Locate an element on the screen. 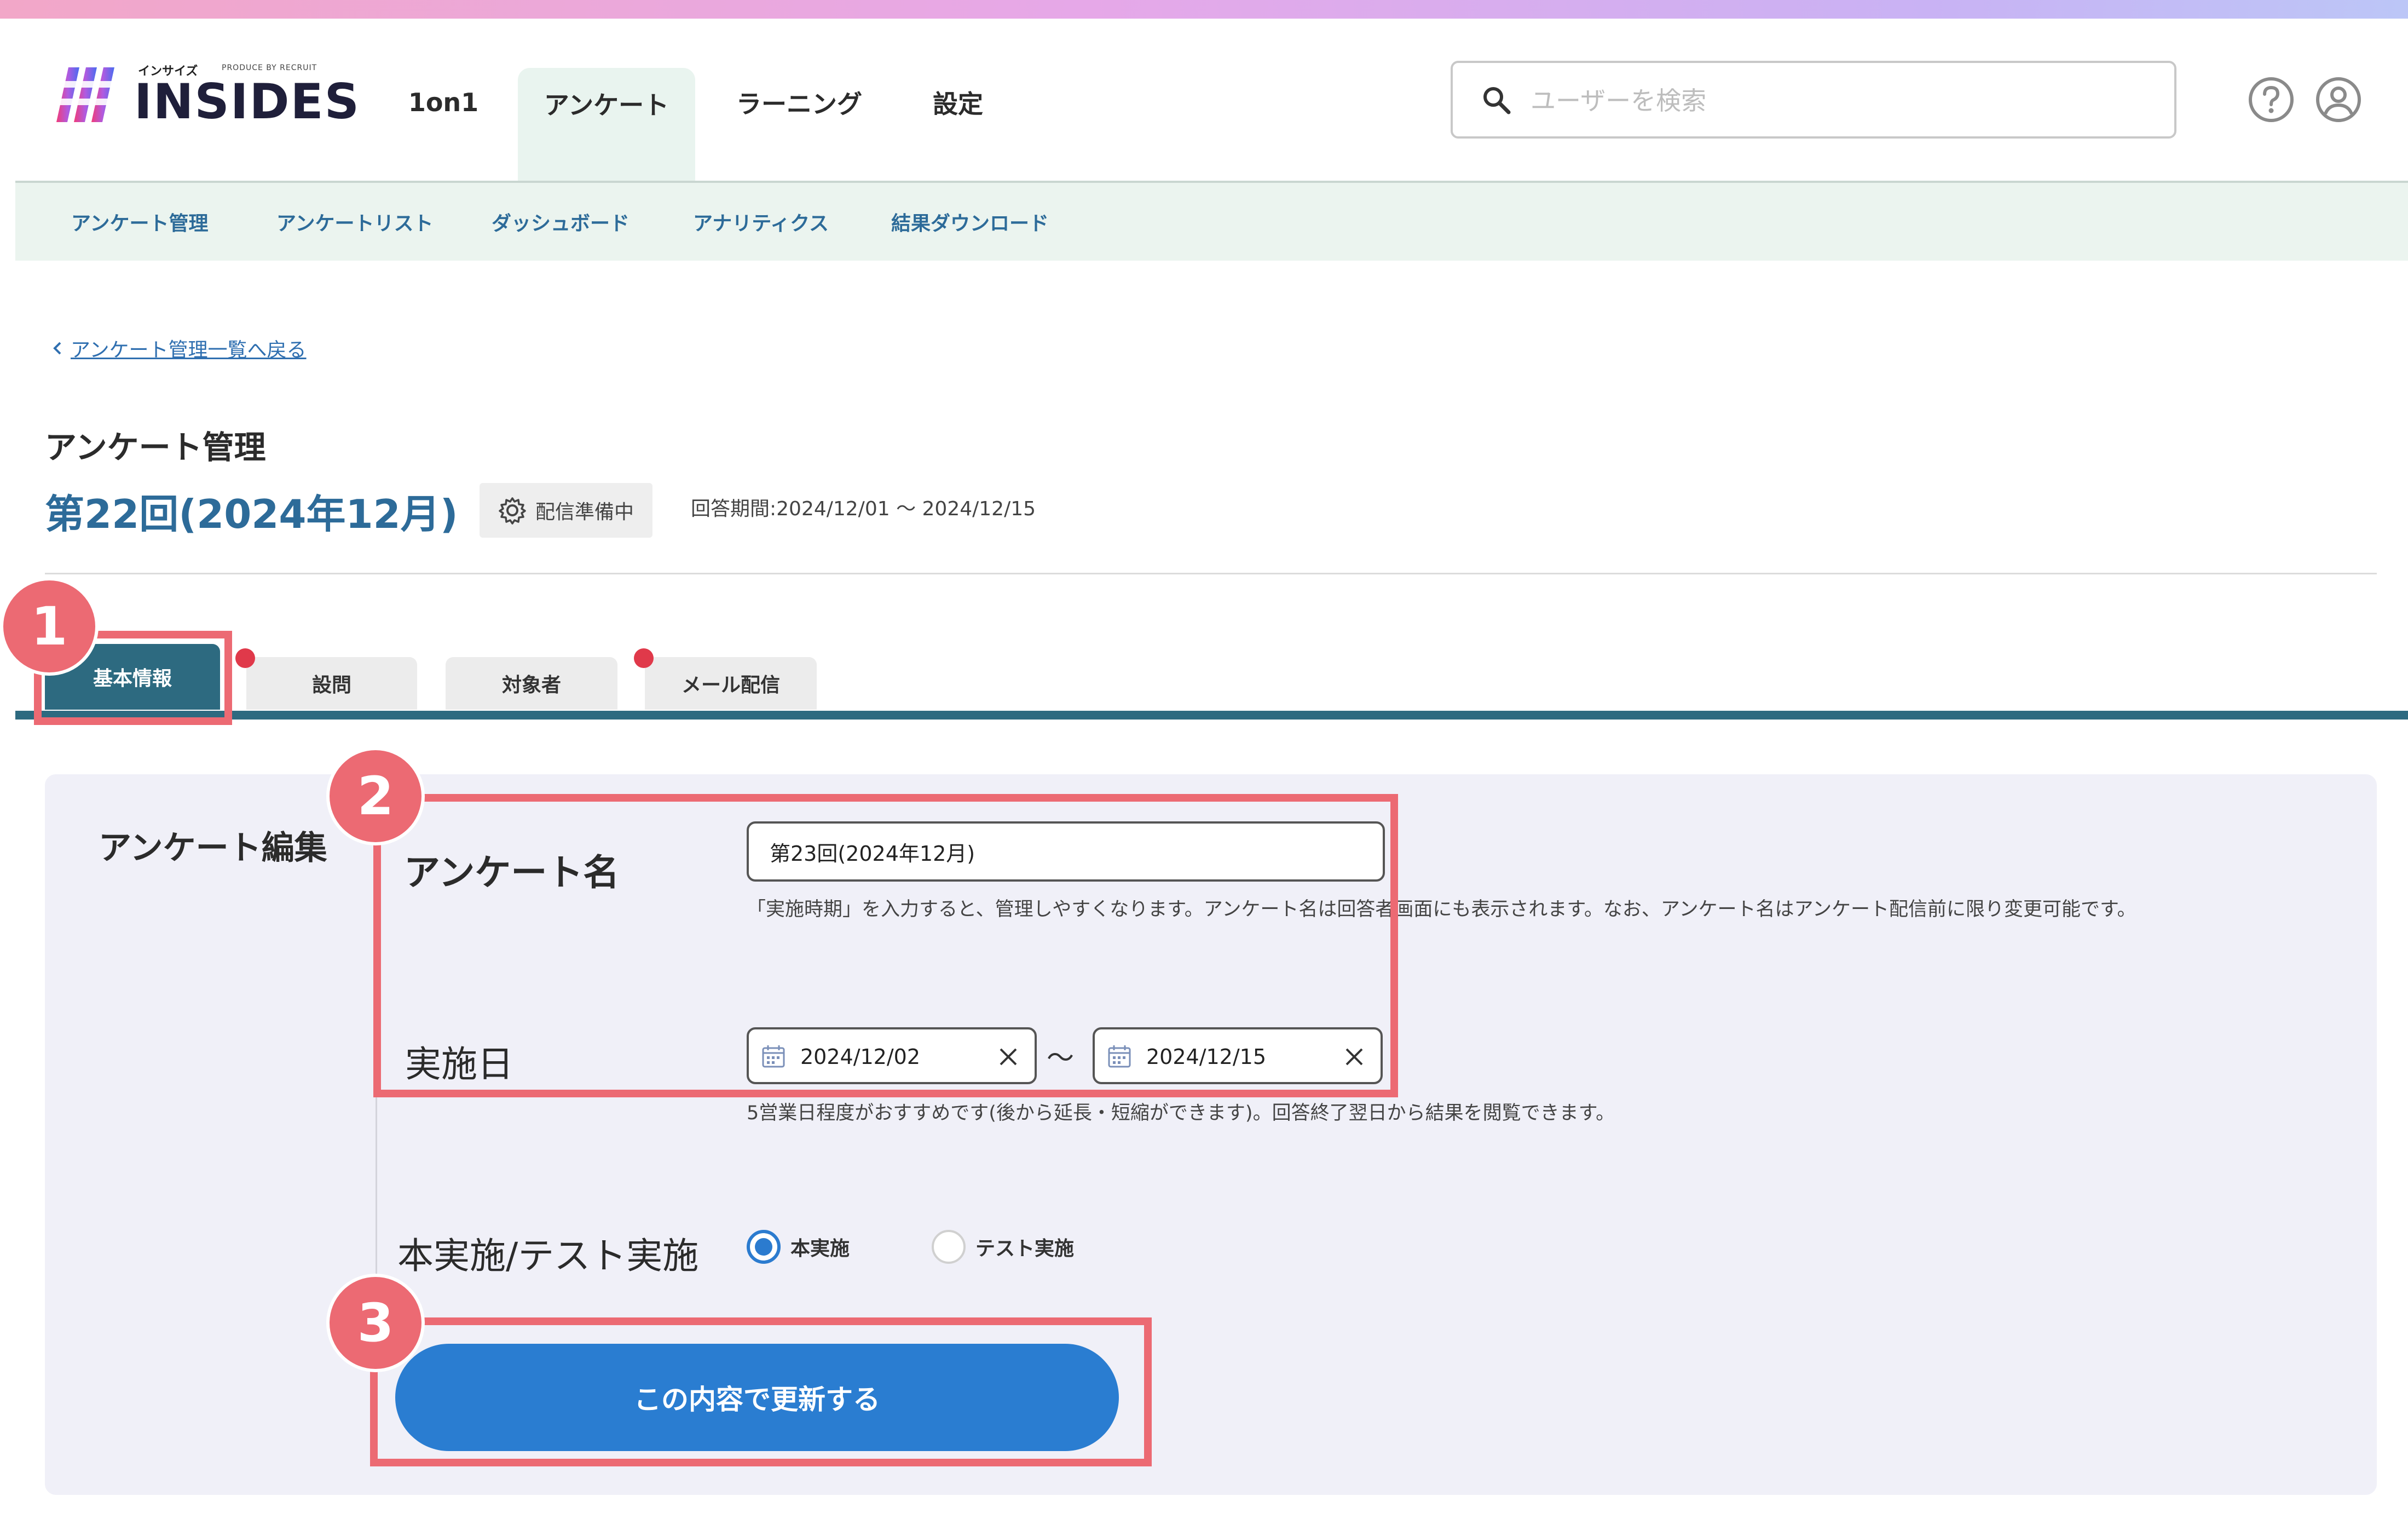 The image size is (2408, 1525). radio-production-label: 本実施 is located at coordinates (820, 1249).